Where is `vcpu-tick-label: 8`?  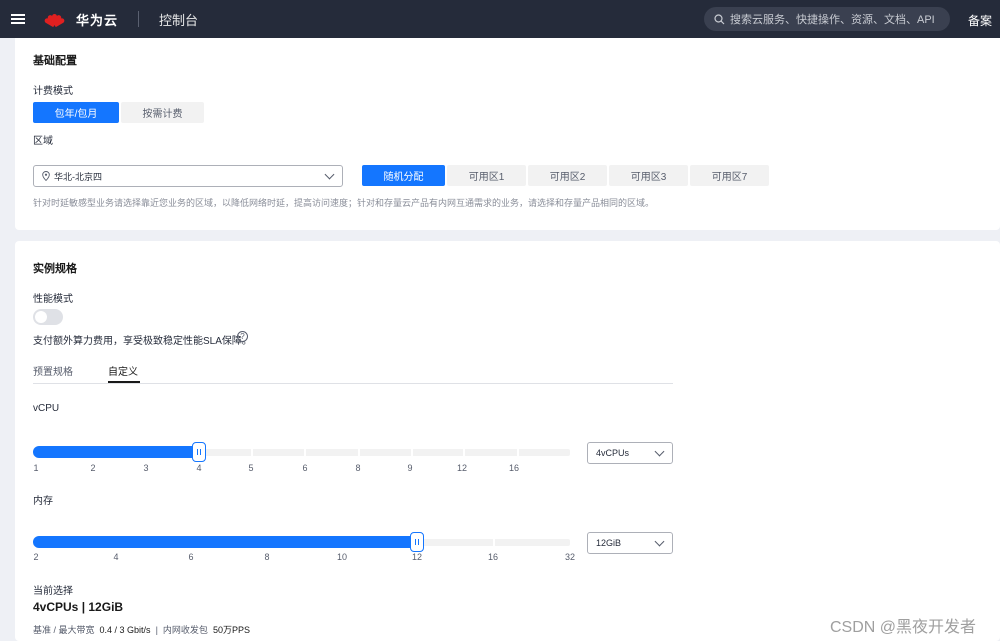 vcpu-tick-label: 8 is located at coordinates (358, 468).